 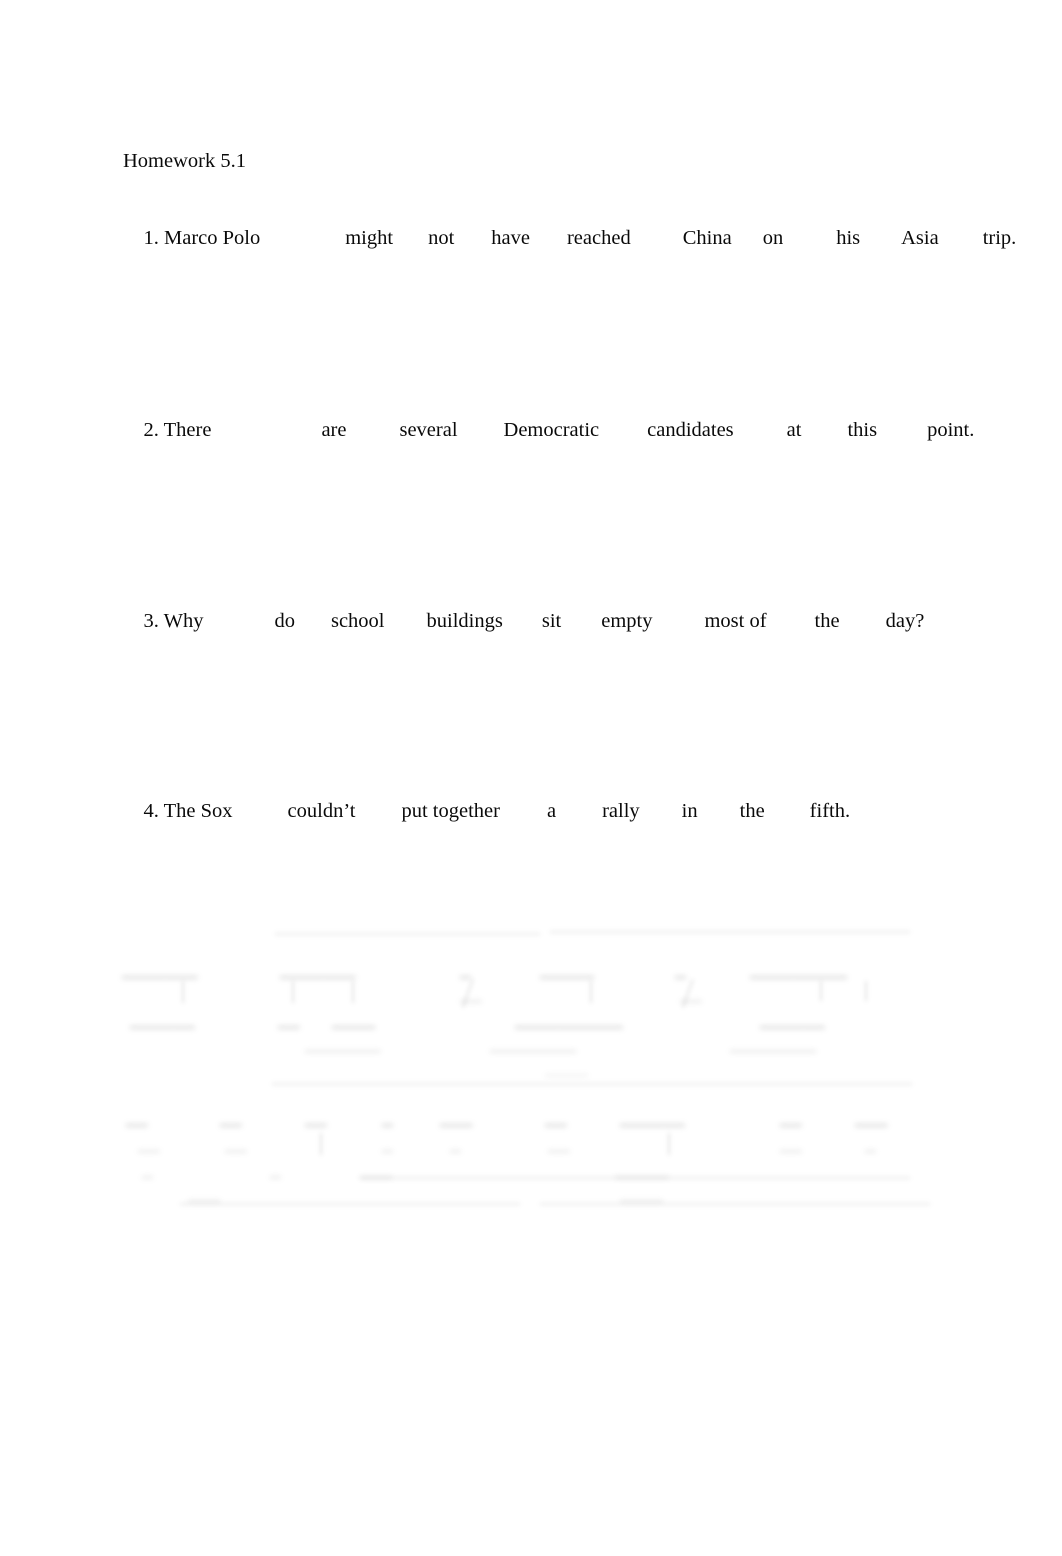 I want to click on exercise-3-word-5: sit, so click(x=551, y=621).